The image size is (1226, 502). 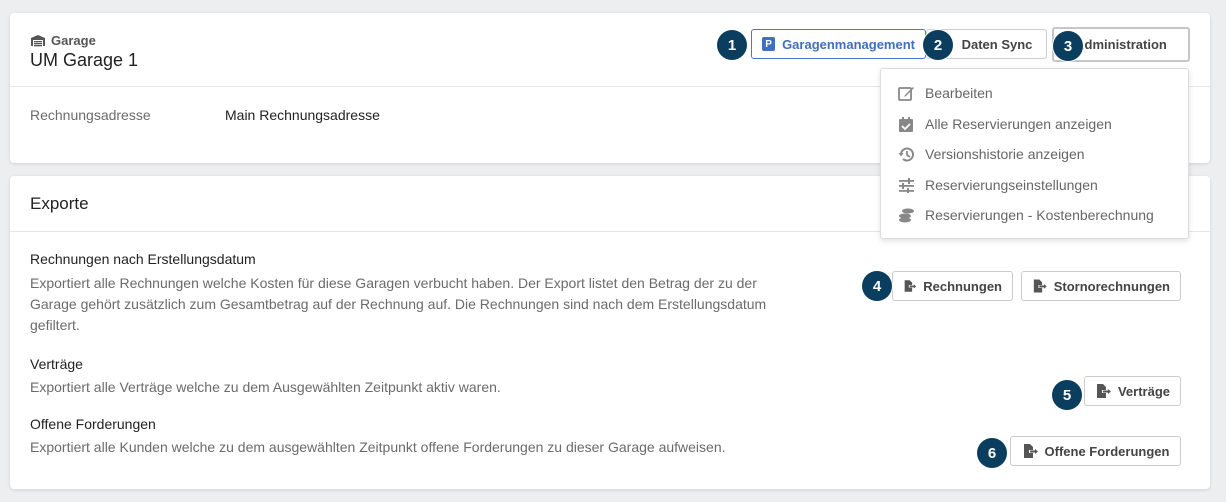 I want to click on export-offene-forderungen-label: Offene Forderungen, so click(x=1107, y=451).